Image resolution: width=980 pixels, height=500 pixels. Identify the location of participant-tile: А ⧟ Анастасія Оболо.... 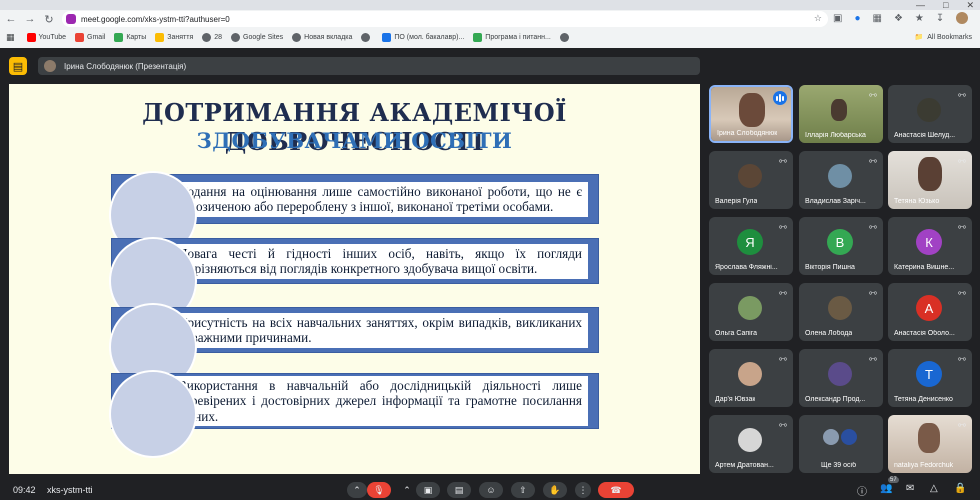
(930, 312).